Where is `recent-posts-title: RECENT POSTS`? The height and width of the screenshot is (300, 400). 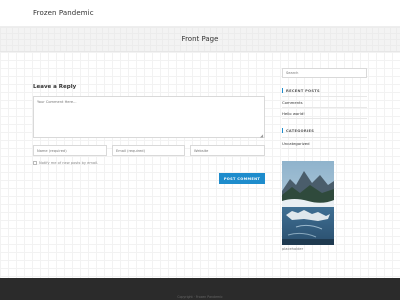 recent-posts-title: RECENT POSTS is located at coordinates (303, 90).